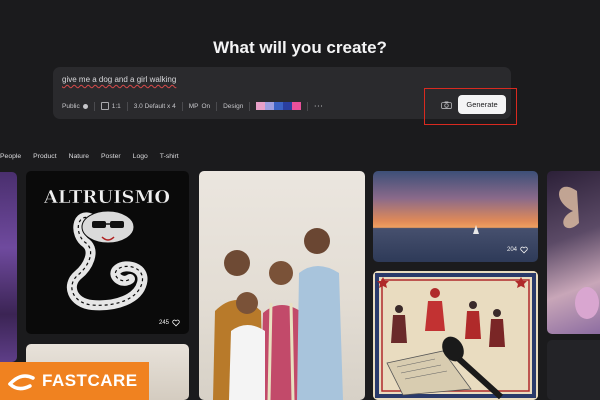  Describe the element at coordinates (319, 106) in the screenshot. I see `more-options-button: ···` at that location.